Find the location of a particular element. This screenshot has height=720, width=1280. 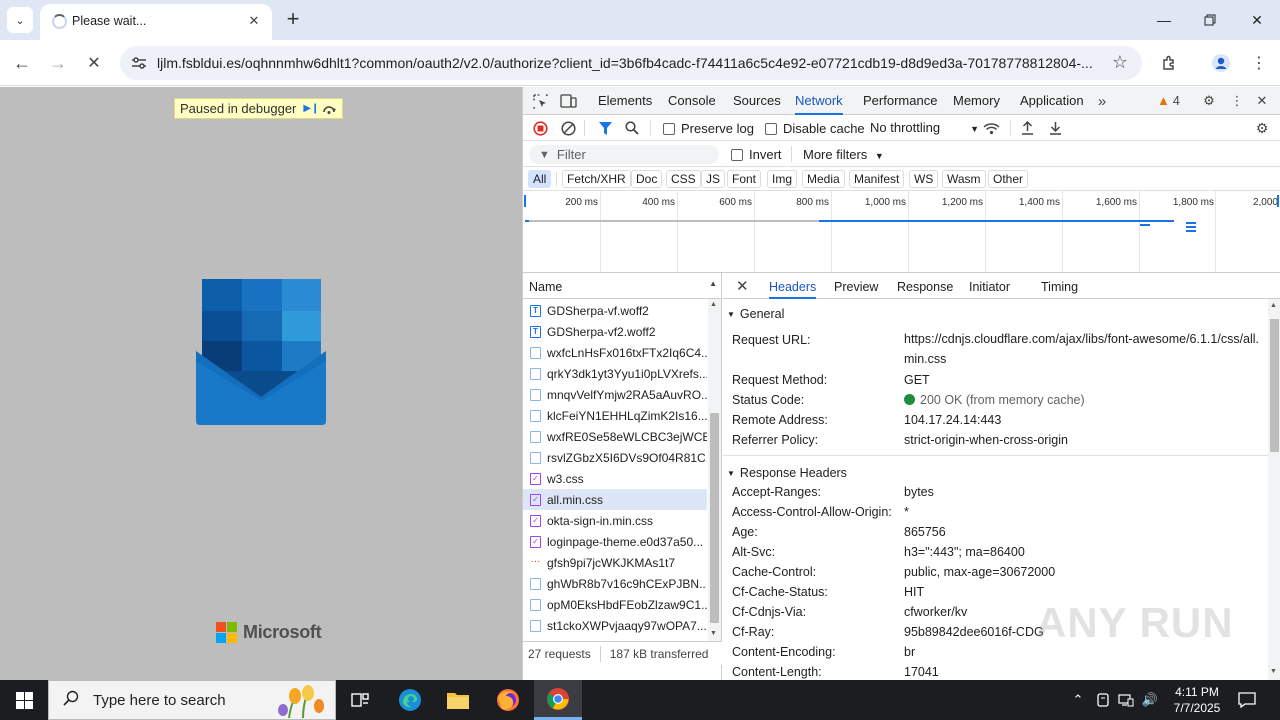

import-har-icon is located at coordinates (1027, 128).